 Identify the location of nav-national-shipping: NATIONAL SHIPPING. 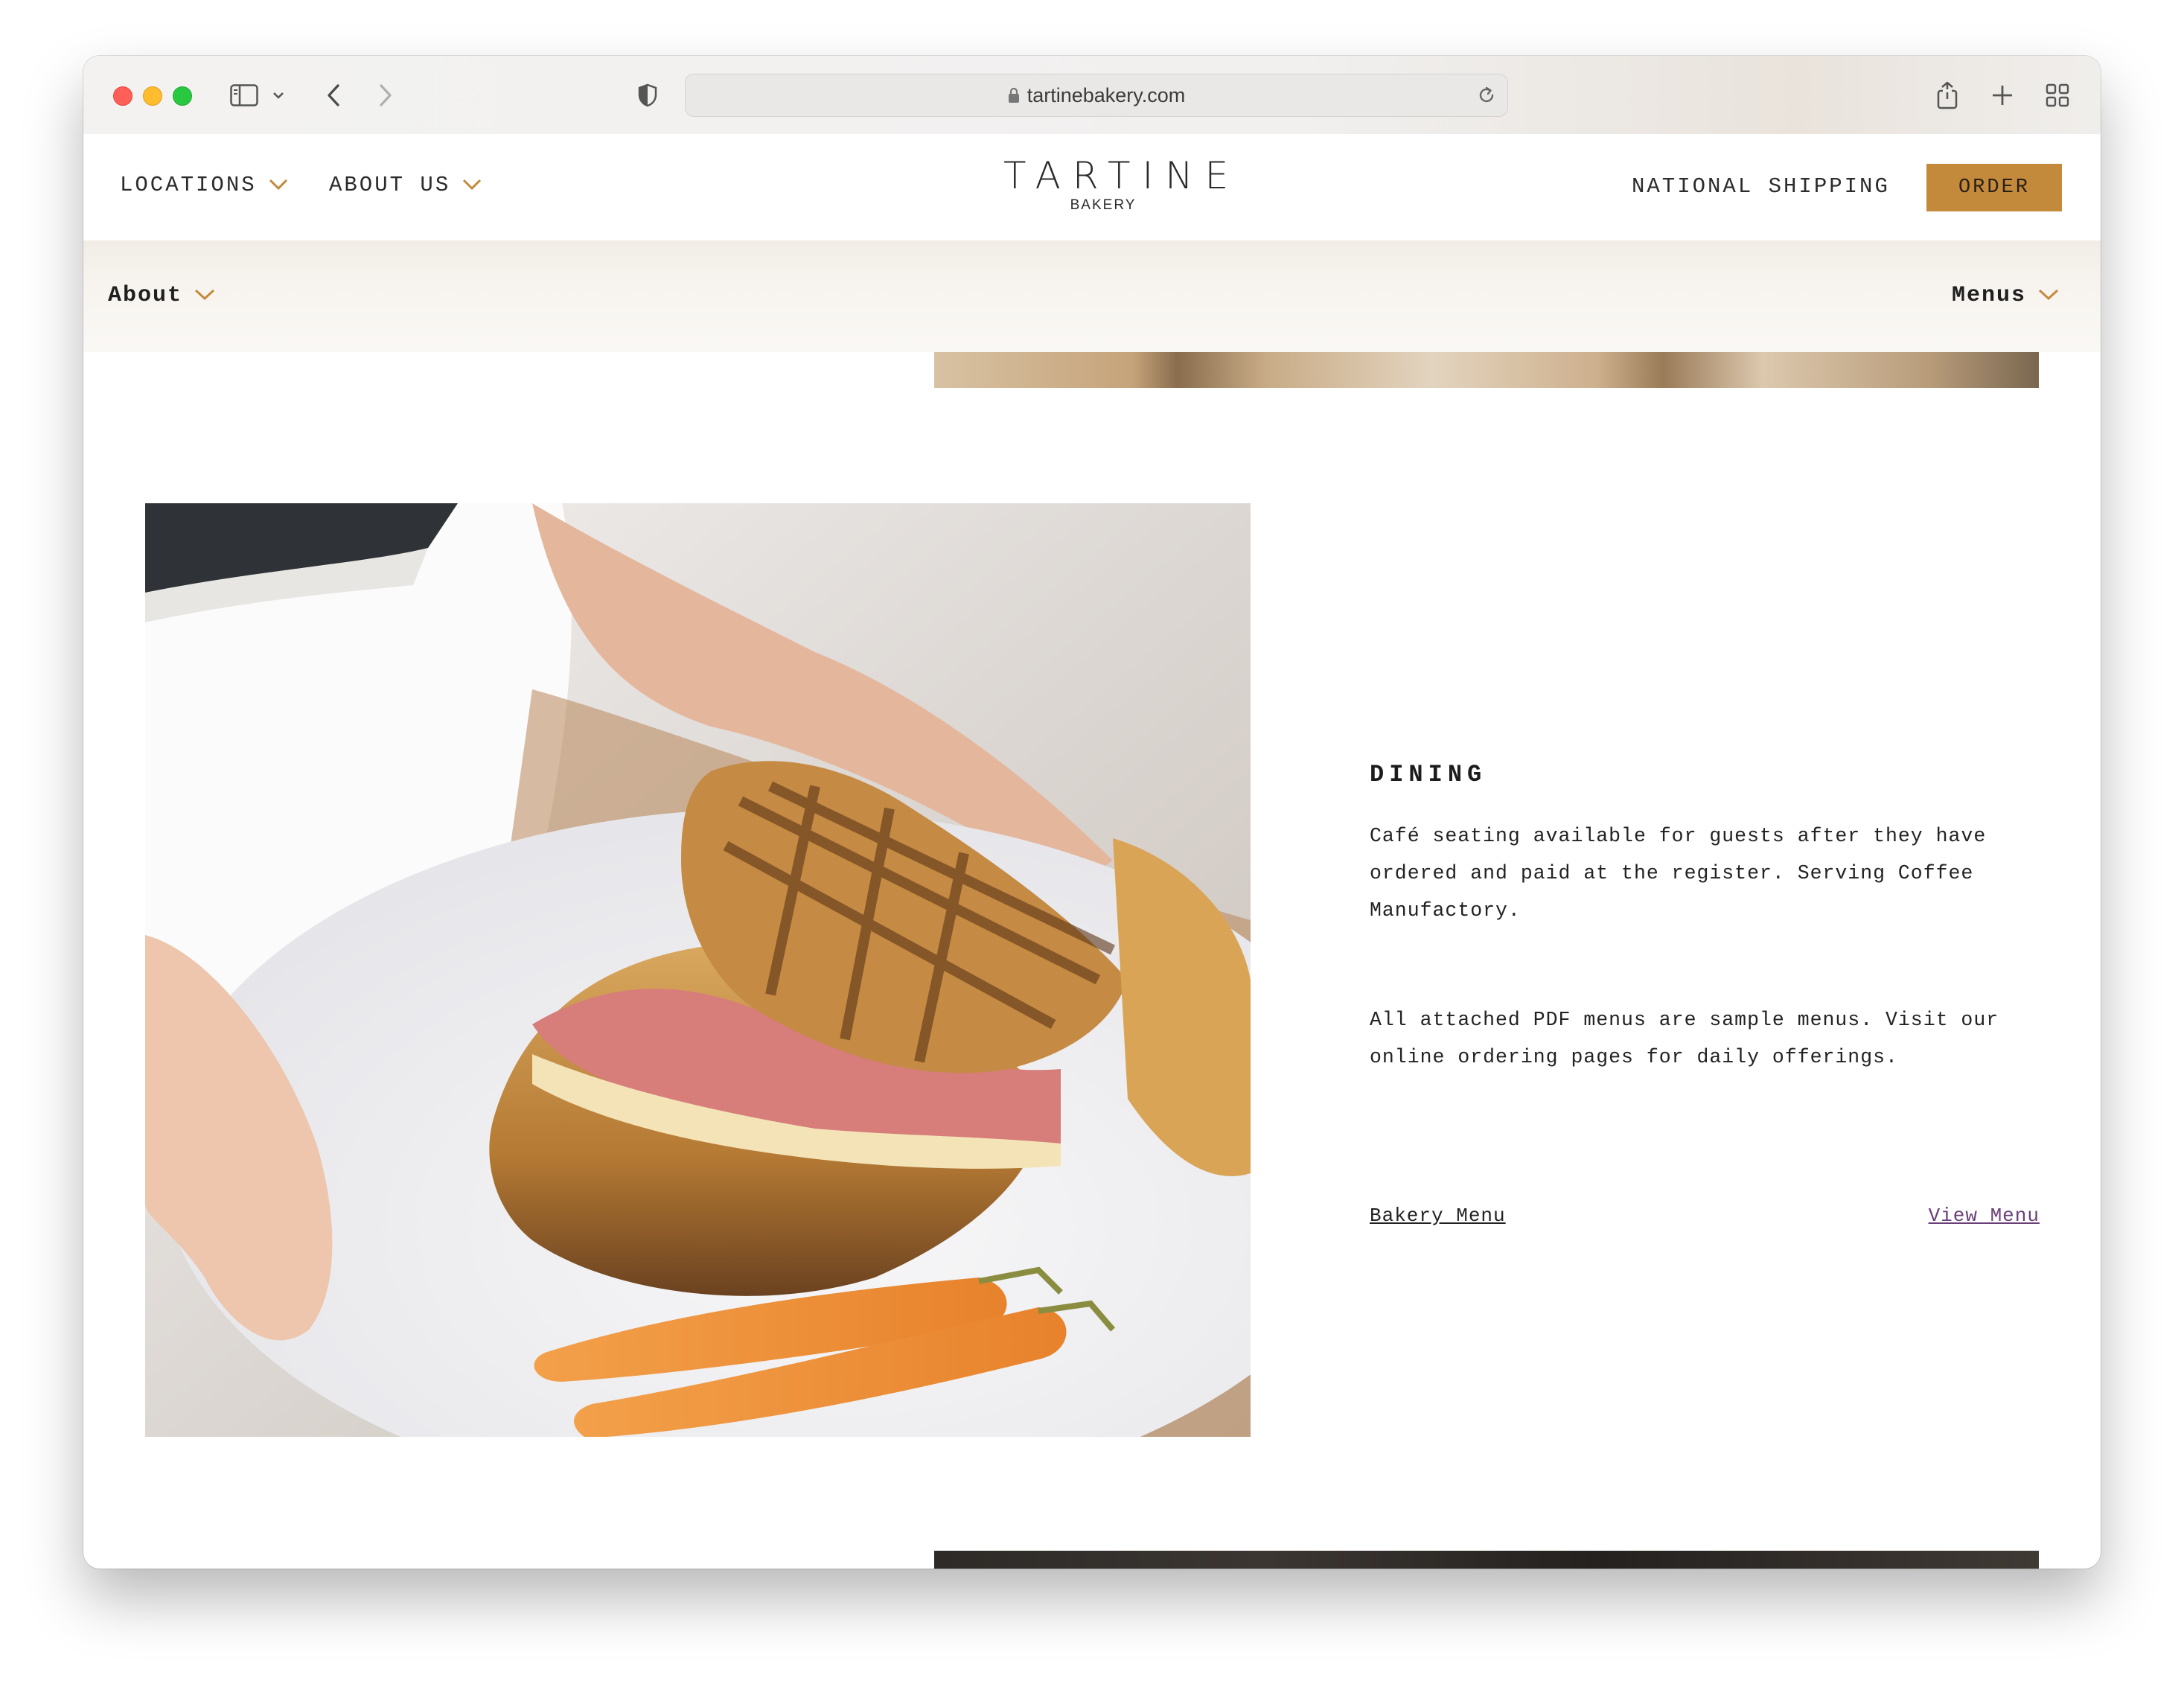
(1761, 186).